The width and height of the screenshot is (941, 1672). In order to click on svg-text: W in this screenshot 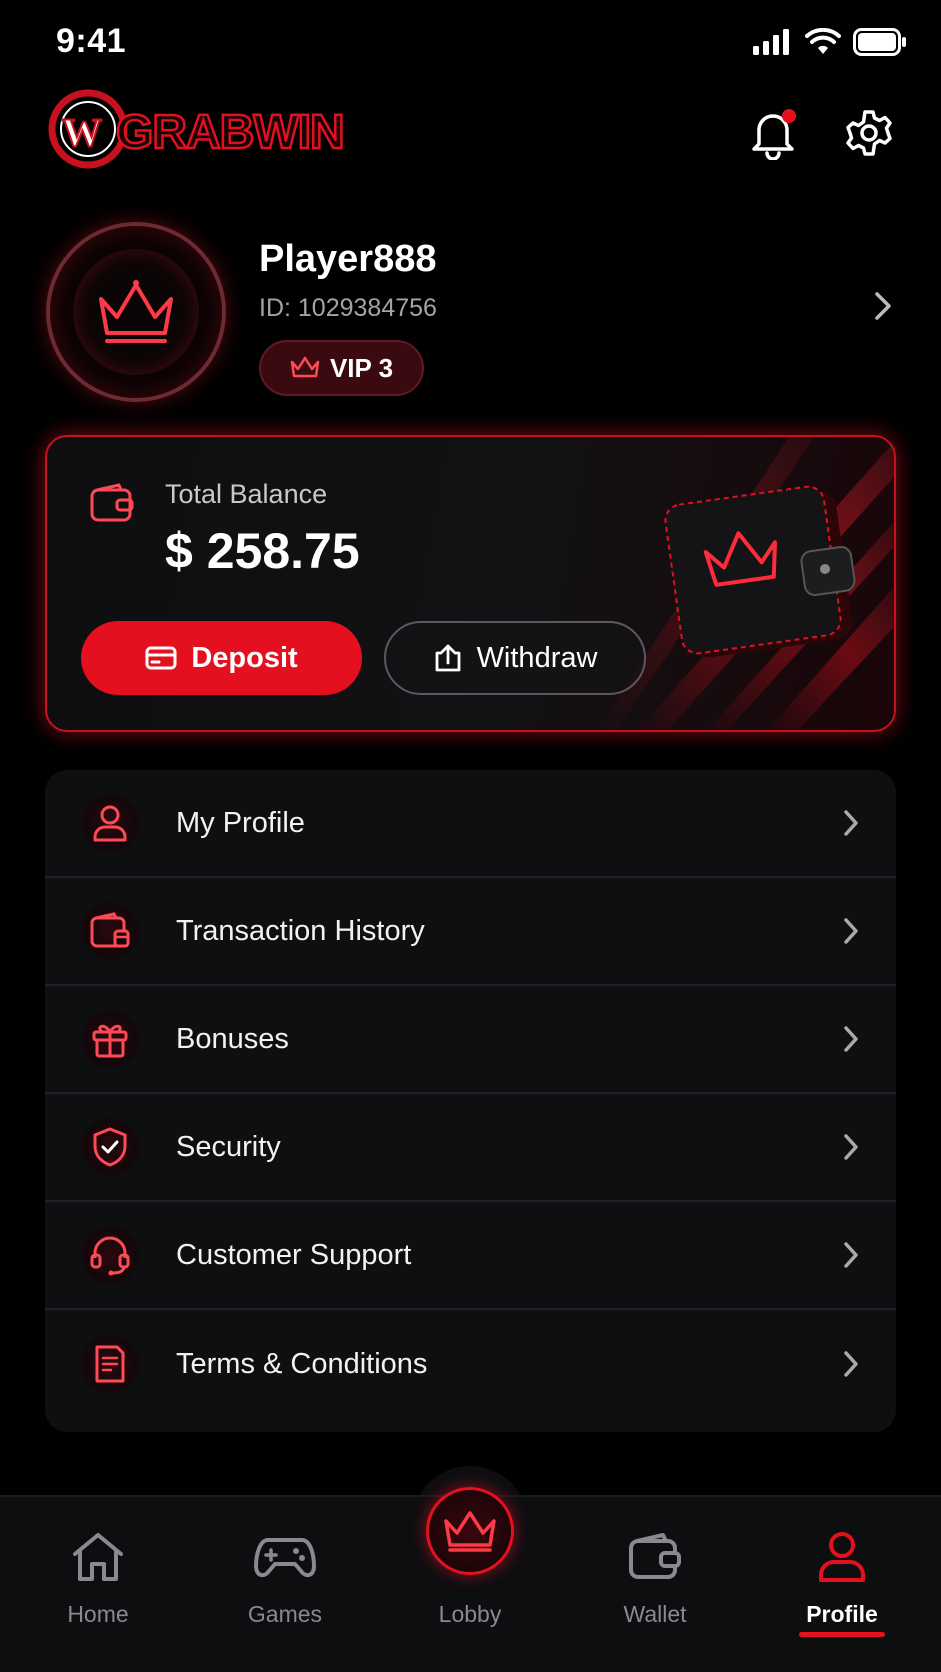, I will do `click(82, 132)`.